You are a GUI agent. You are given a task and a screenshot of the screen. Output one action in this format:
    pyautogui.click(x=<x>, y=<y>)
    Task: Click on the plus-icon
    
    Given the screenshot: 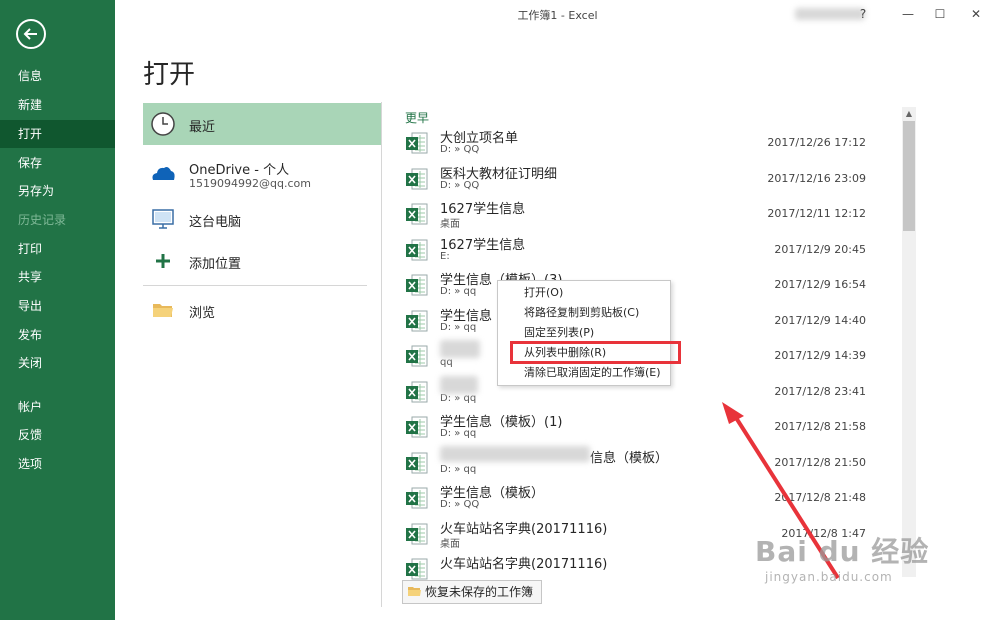 What is the action you would take?
    pyautogui.click(x=163, y=261)
    